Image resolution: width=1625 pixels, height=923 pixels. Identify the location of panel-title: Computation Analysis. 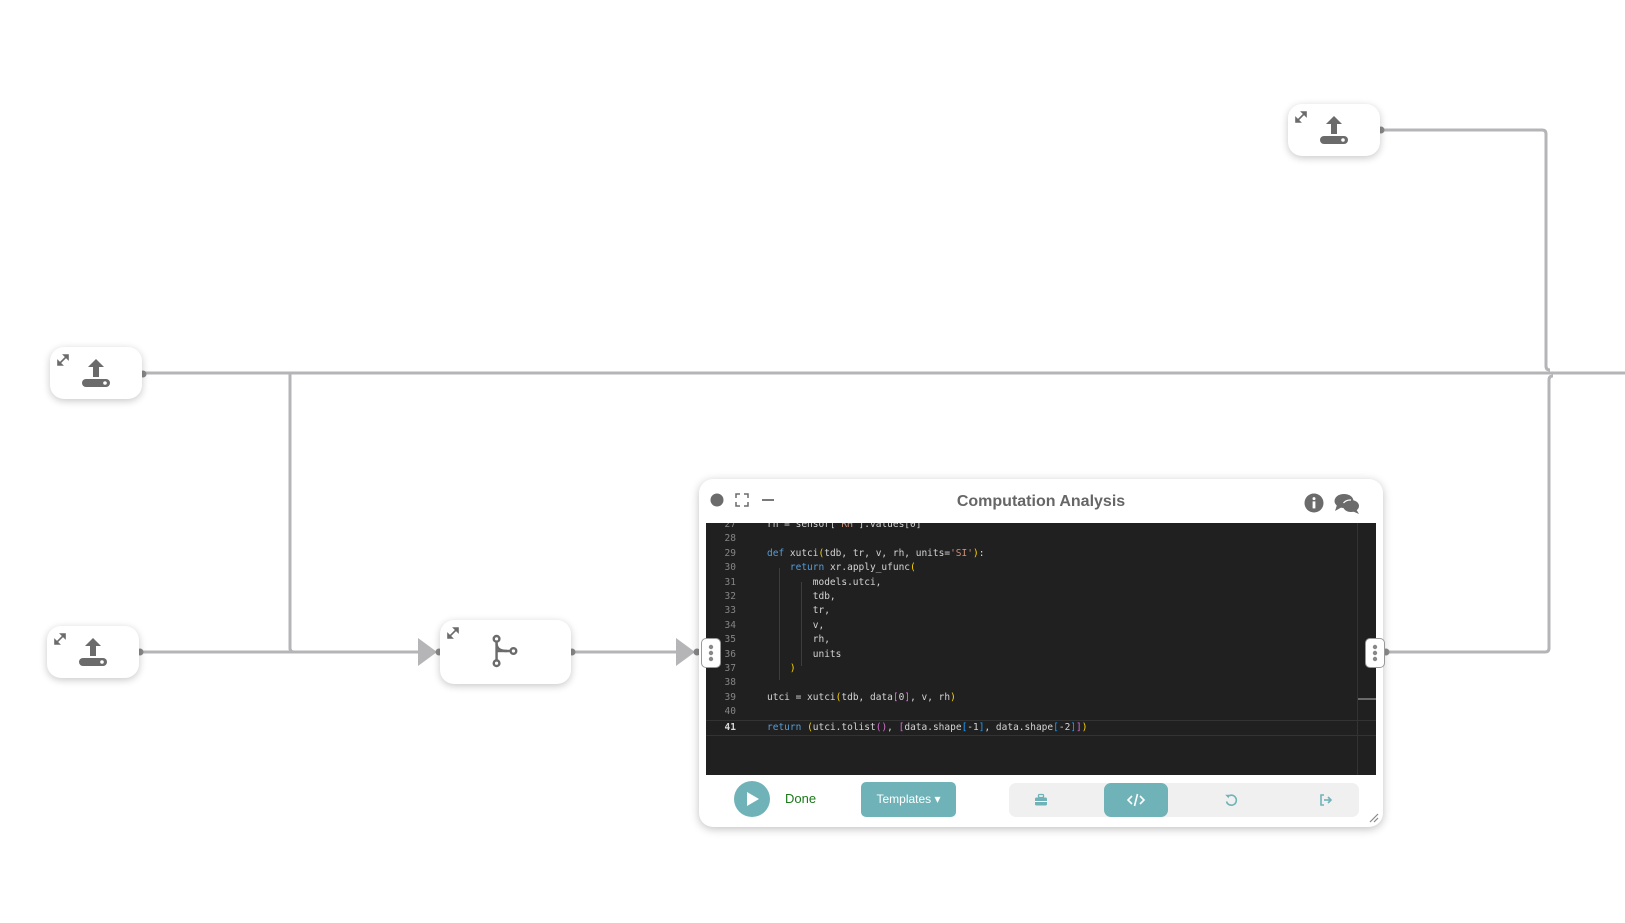
(1041, 501).